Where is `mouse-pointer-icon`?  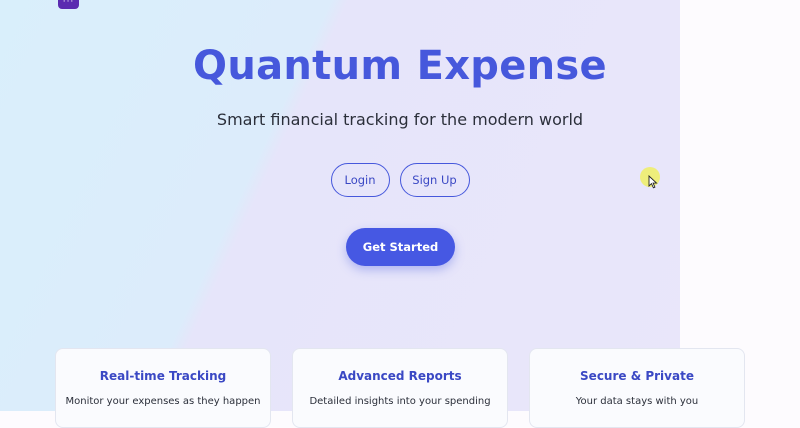 mouse-pointer-icon is located at coordinates (653, 182).